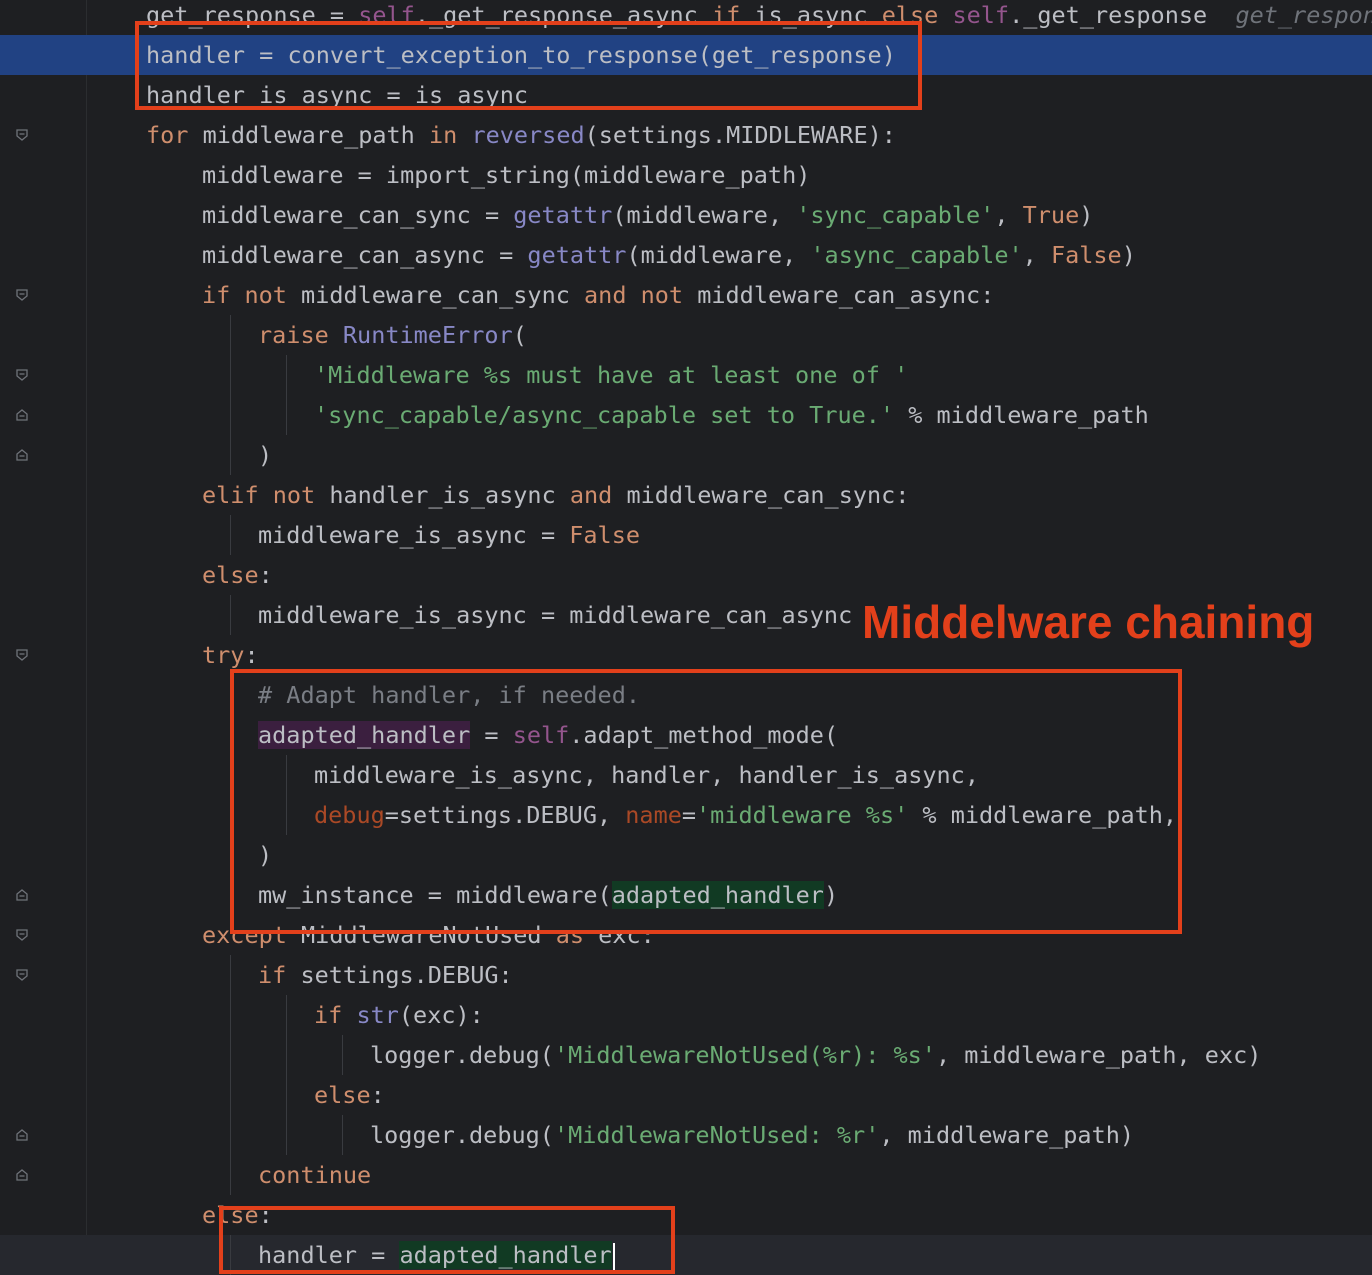 Image resolution: width=1372 pixels, height=1275 pixels. I want to click on code-token: False, so click(1086, 255).